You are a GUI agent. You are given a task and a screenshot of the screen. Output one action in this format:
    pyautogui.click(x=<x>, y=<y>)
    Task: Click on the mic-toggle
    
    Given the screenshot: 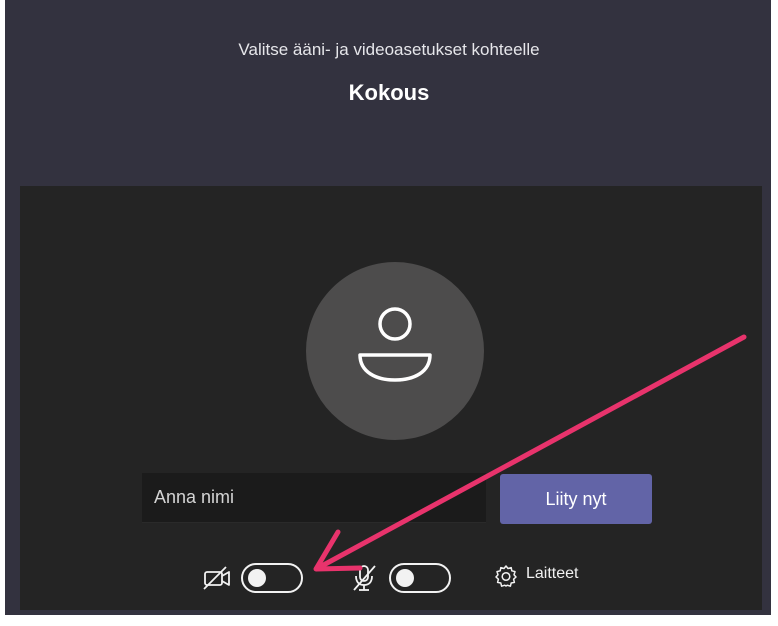 What is the action you would take?
    pyautogui.click(x=420, y=578)
    